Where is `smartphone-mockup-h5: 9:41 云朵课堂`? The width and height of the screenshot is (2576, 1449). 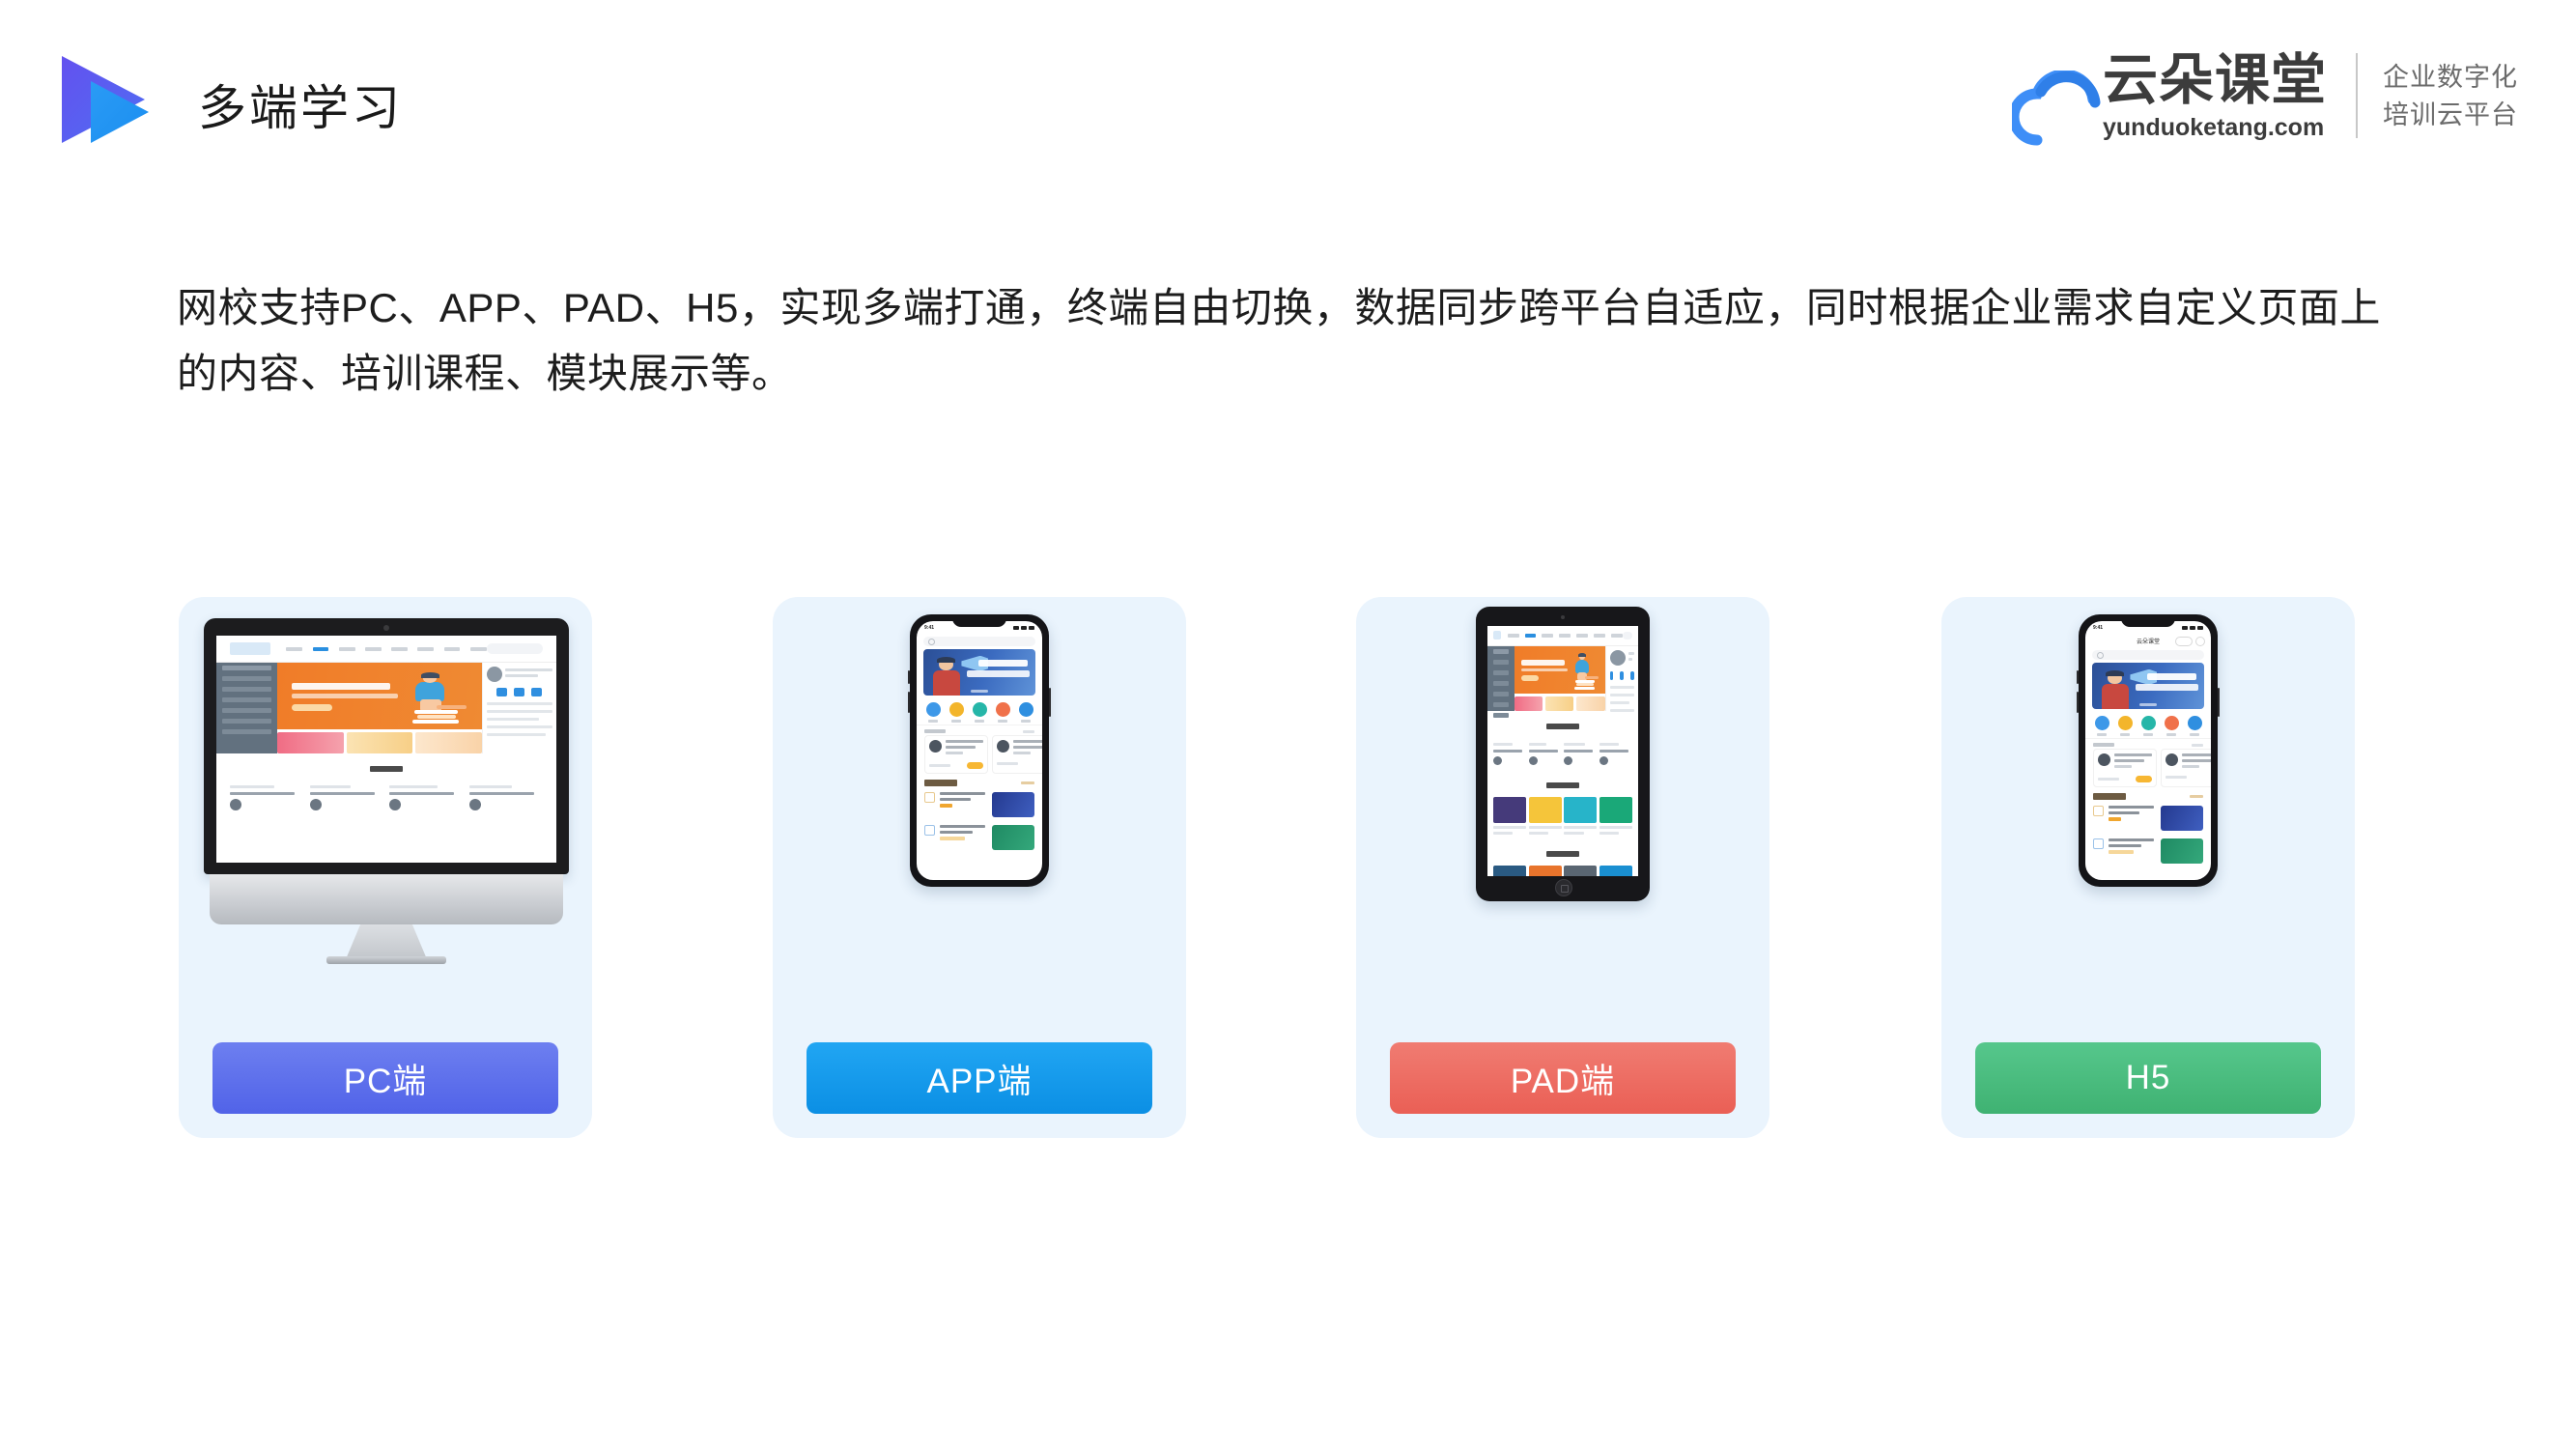
smartphone-mockup-h5: 9:41 云朵课堂 is located at coordinates (2148, 814).